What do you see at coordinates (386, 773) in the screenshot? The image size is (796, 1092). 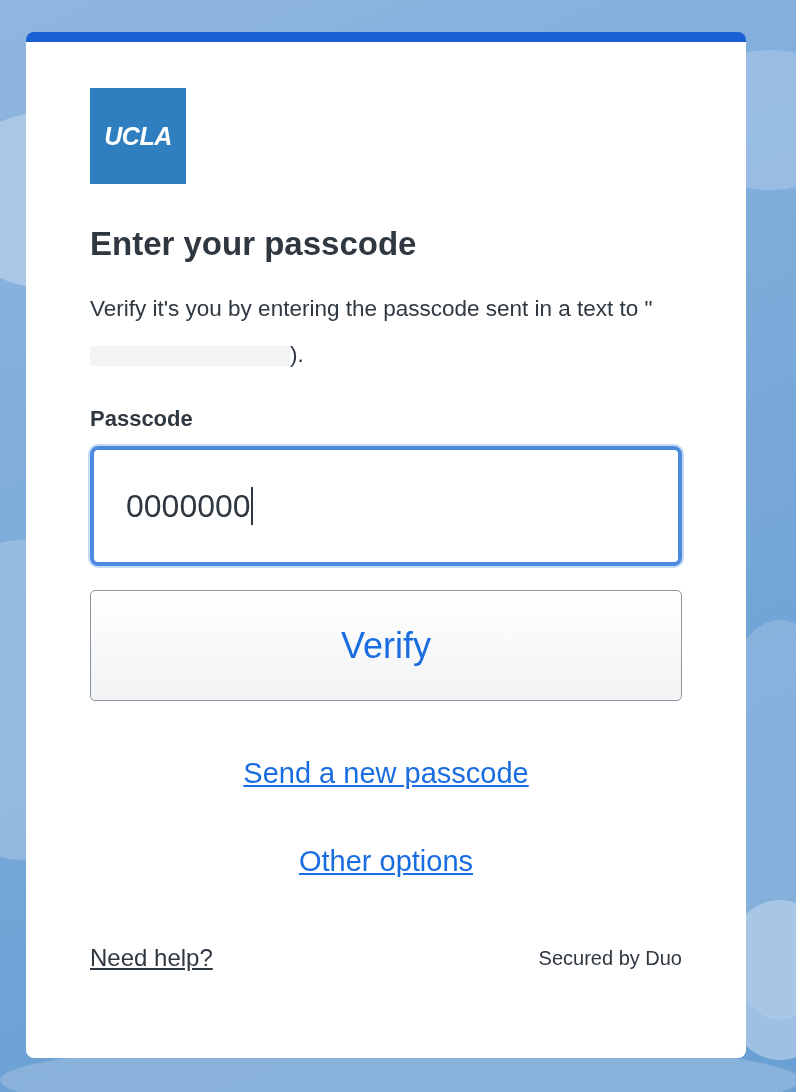 I see `link: Send a new passcode` at bounding box center [386, 773].